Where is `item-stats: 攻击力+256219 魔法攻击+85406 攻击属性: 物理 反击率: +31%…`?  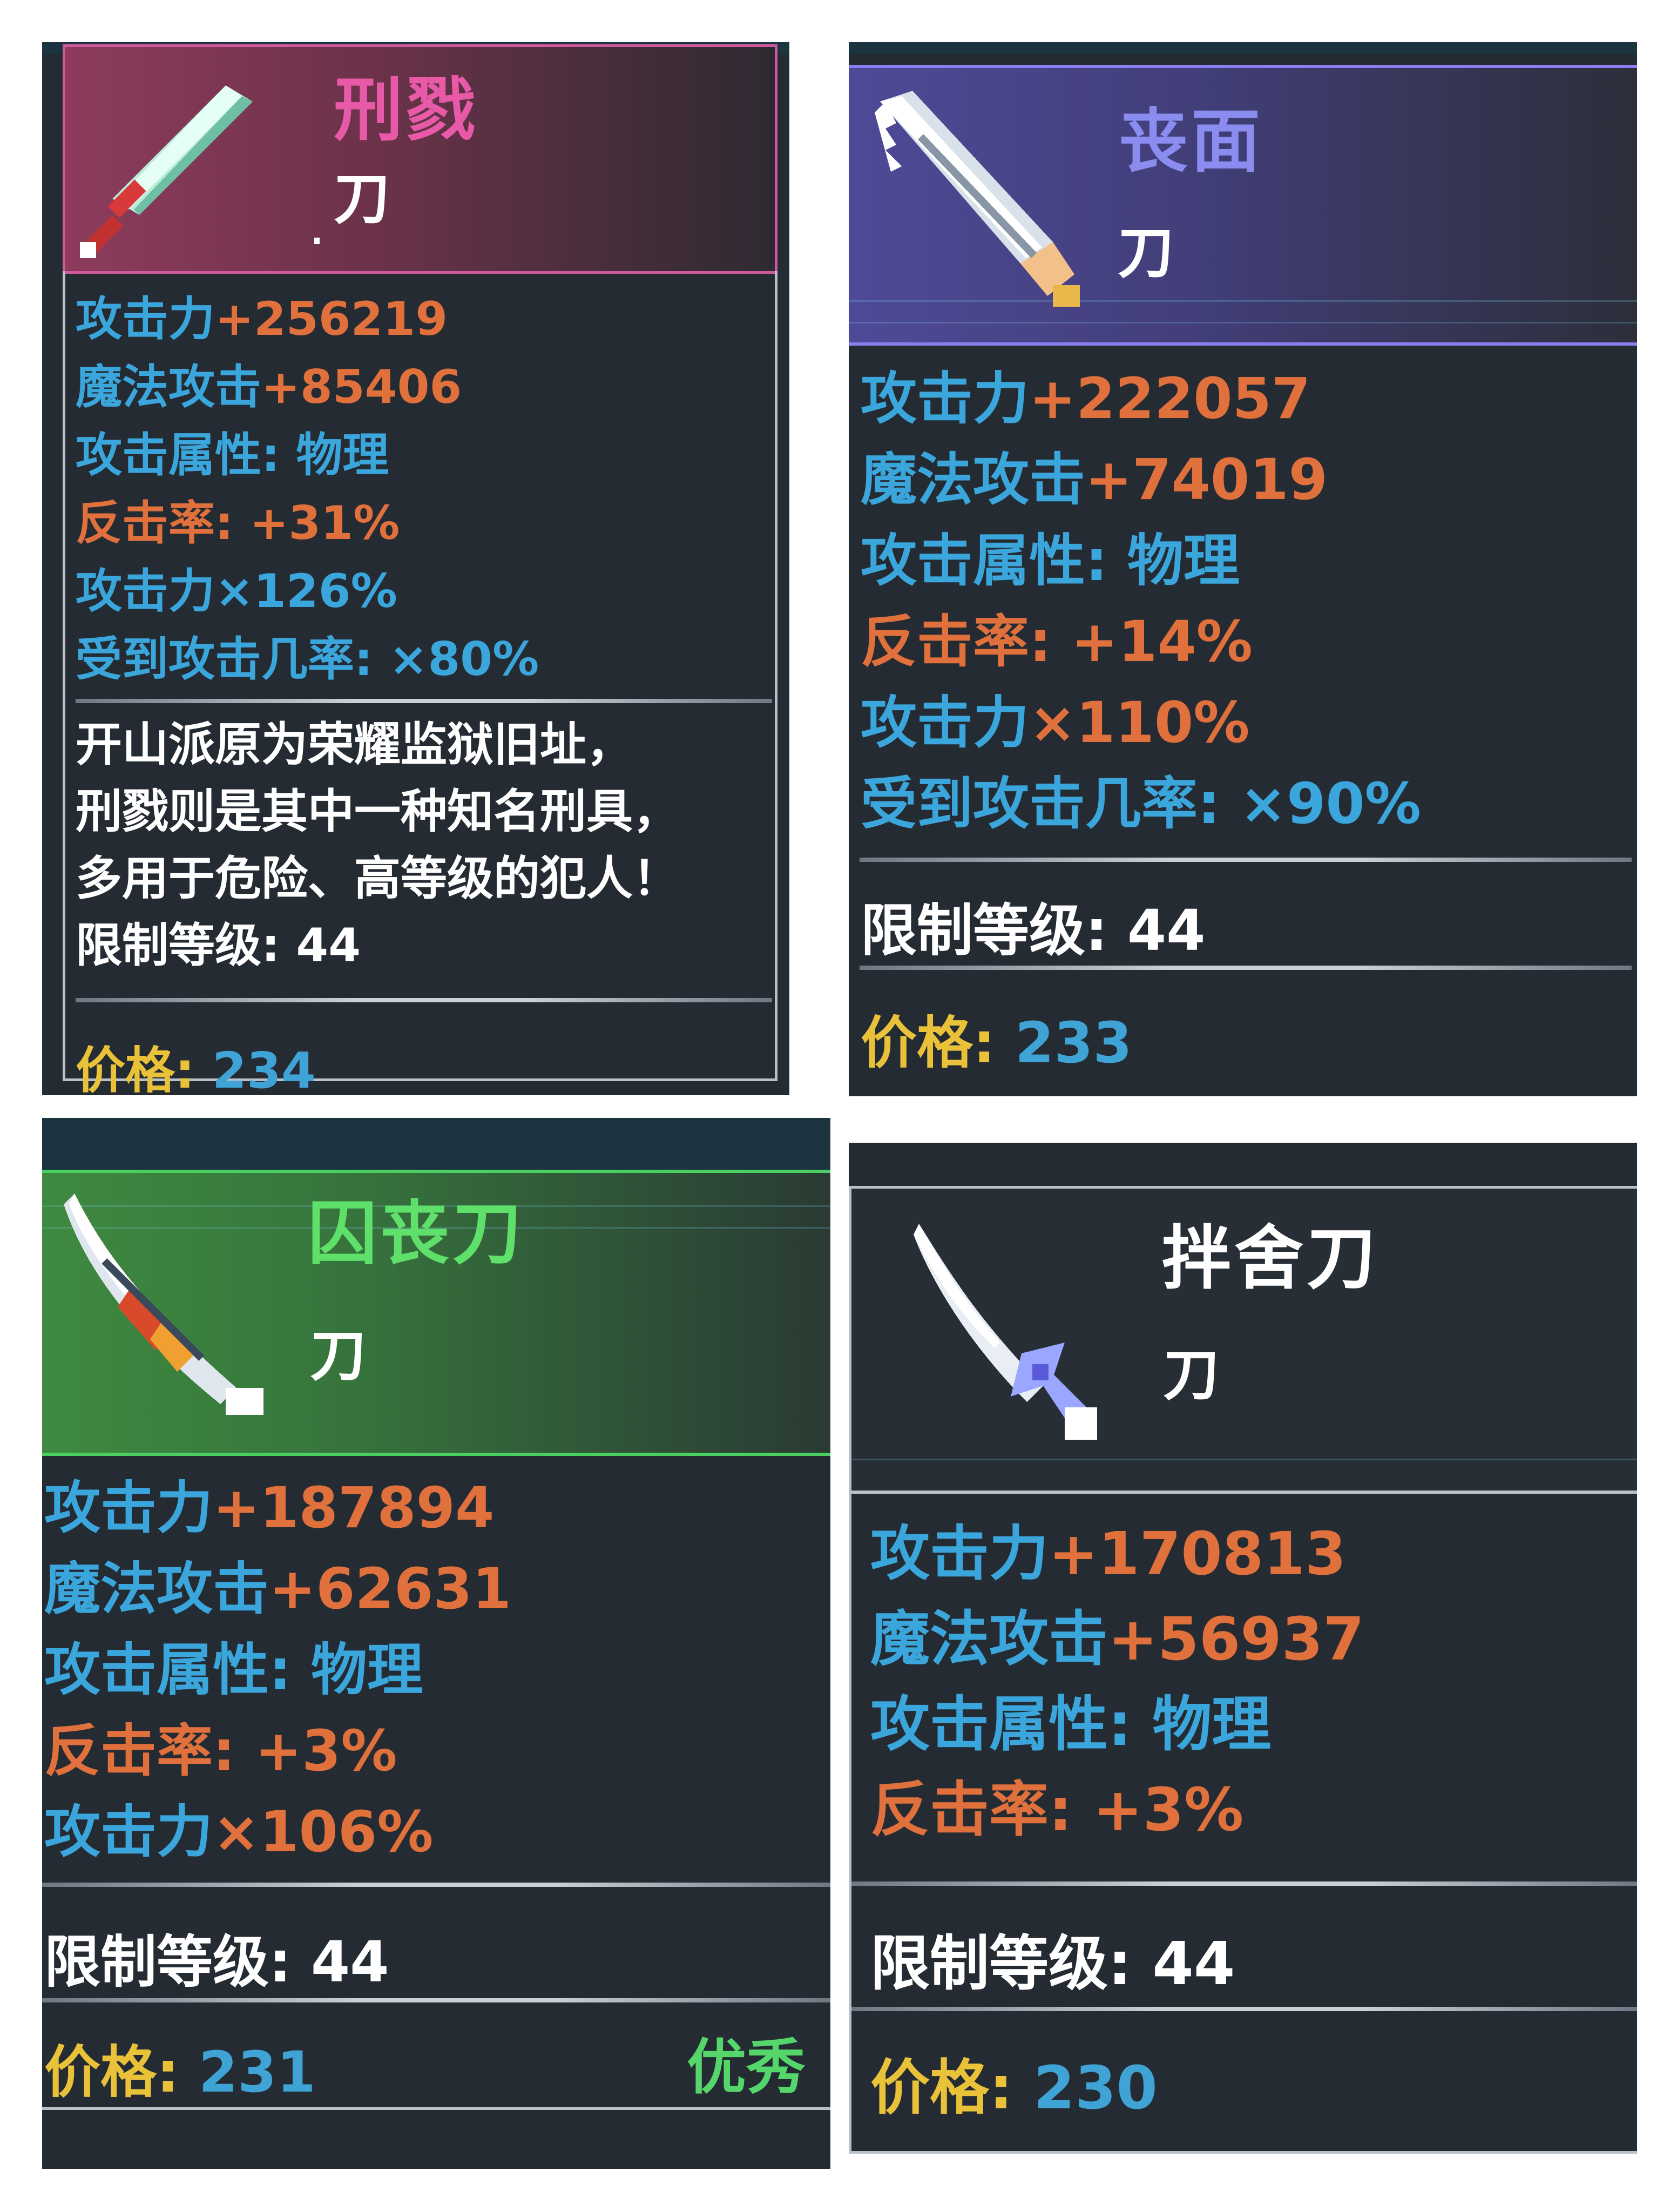
item-stats: 攻击力+256219 魔法攻击+85406 攻击属性: 物理 反击率: +31%… is located at coordinates (307, 500).